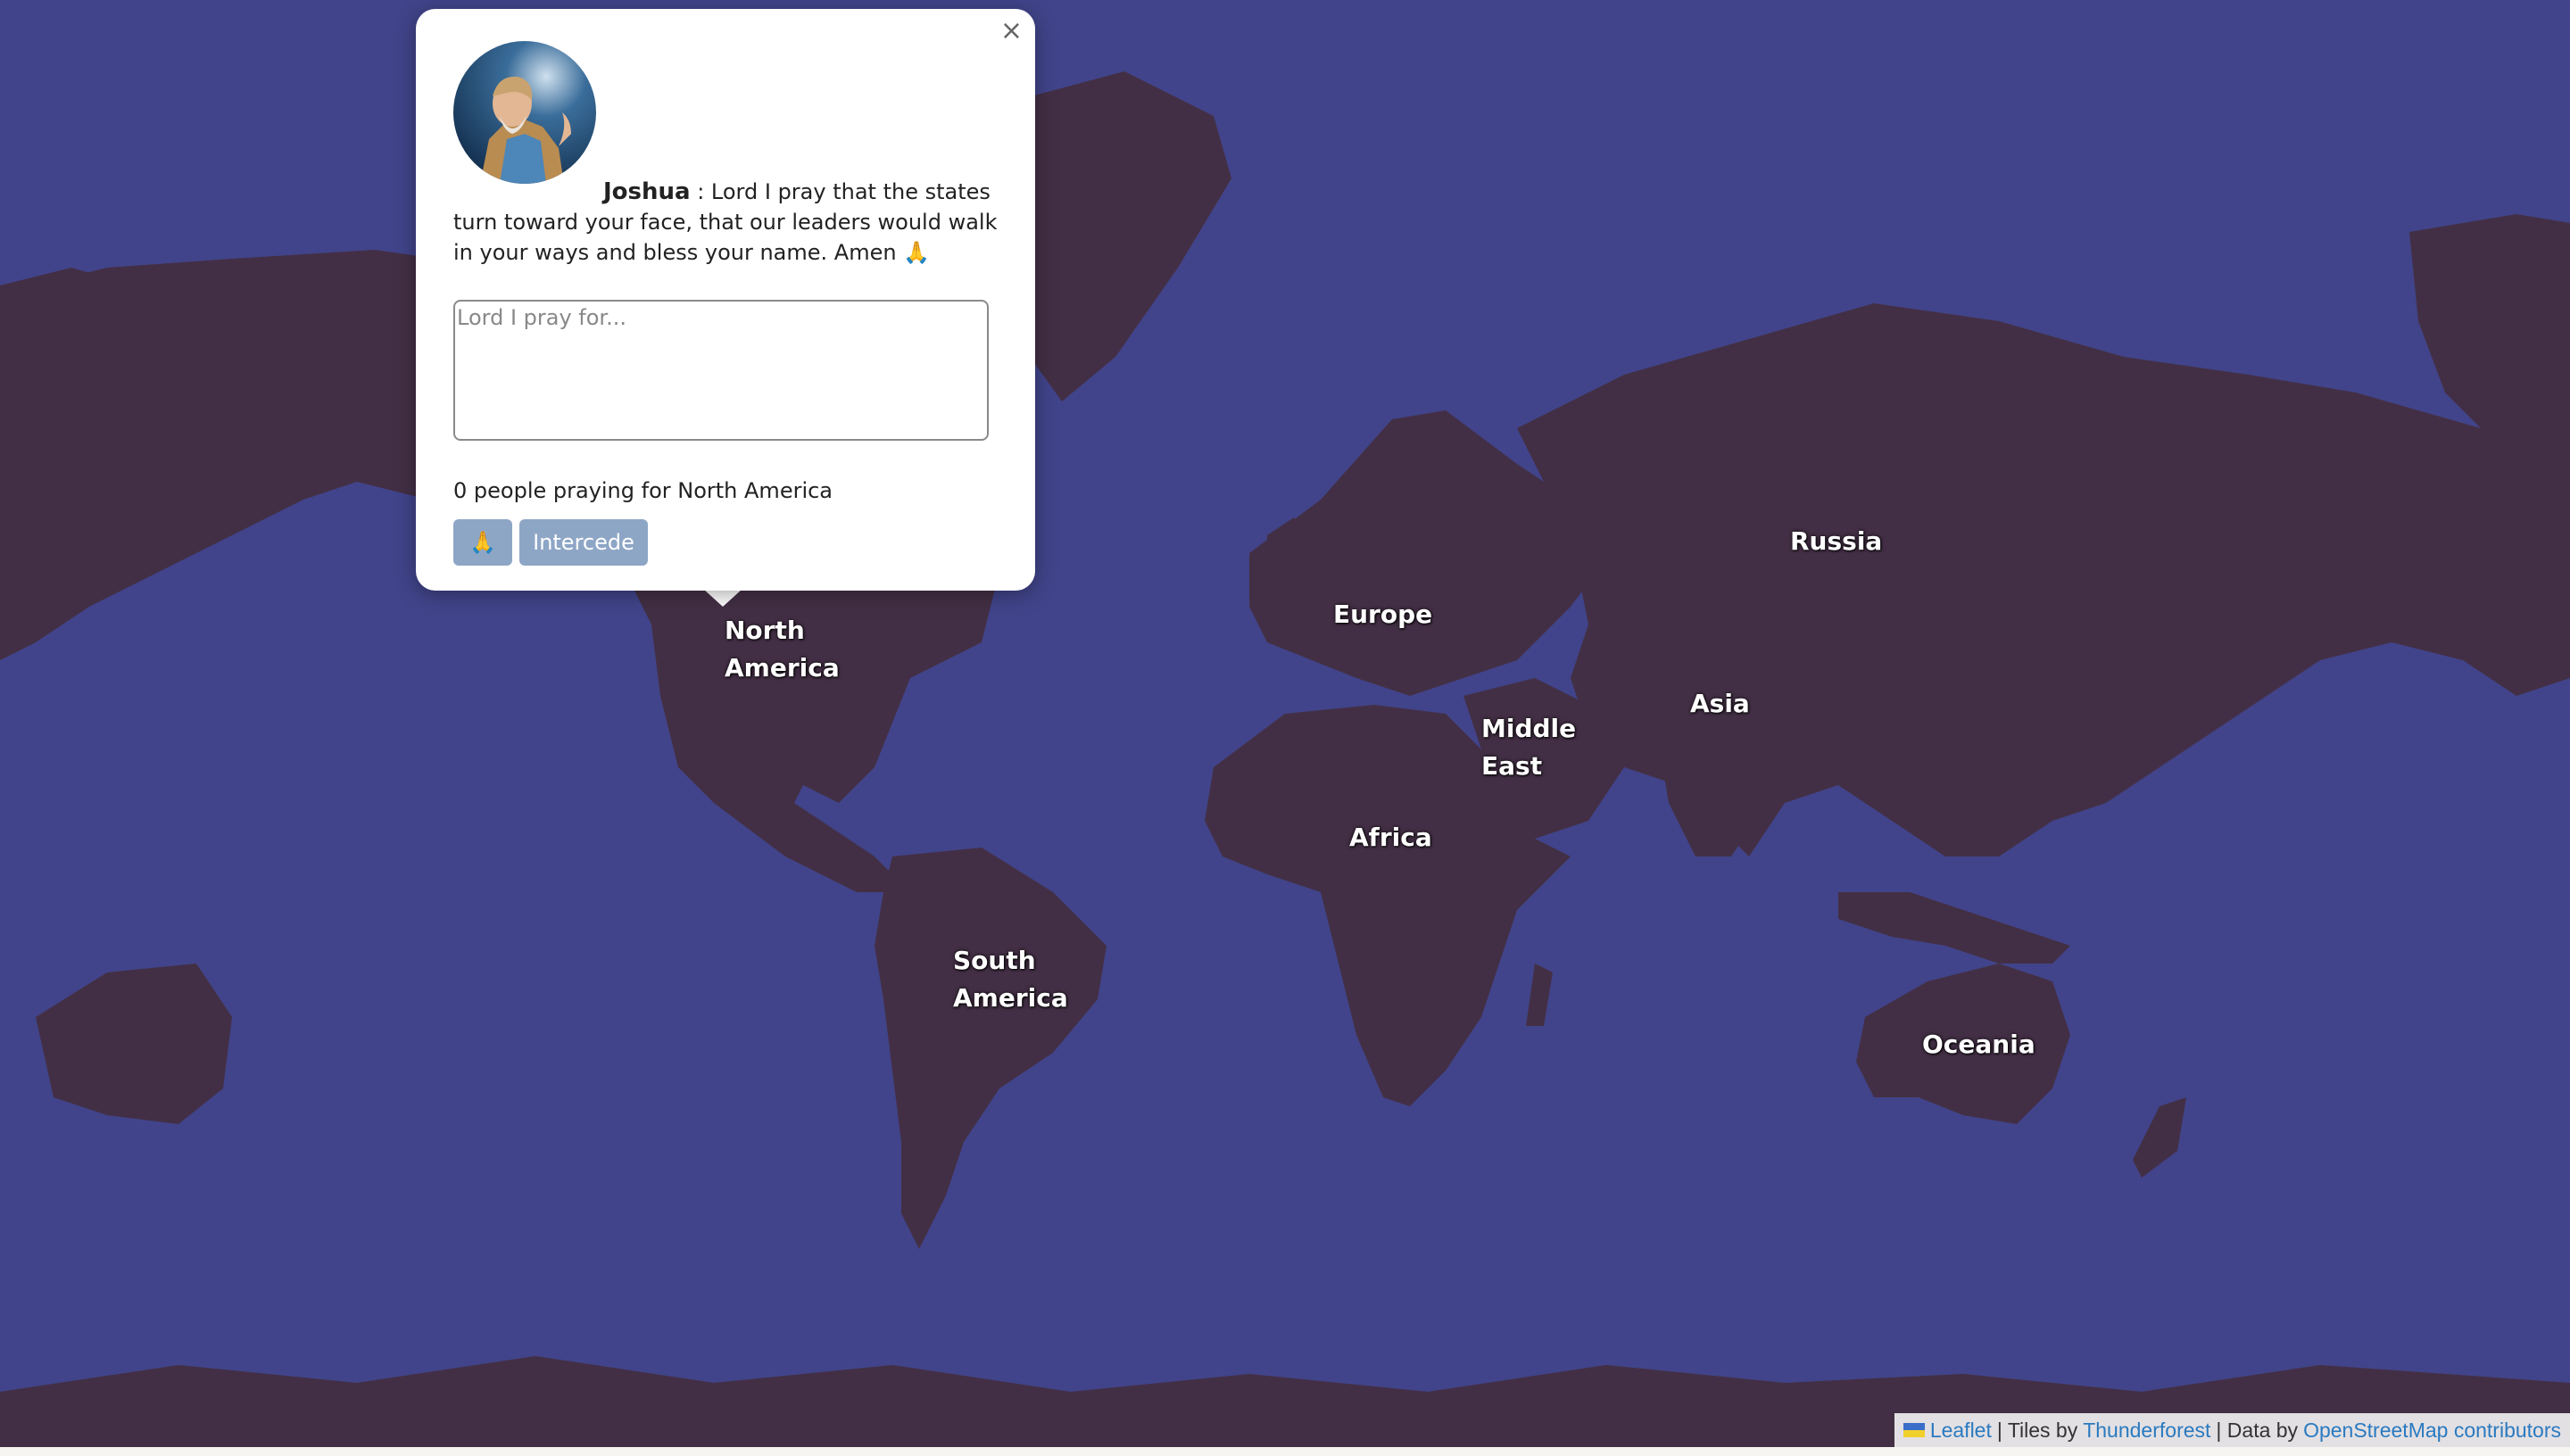  Describe the element at coordinates (1539, 995) in the screenshot. I see `landmass-madagascar` at that location.